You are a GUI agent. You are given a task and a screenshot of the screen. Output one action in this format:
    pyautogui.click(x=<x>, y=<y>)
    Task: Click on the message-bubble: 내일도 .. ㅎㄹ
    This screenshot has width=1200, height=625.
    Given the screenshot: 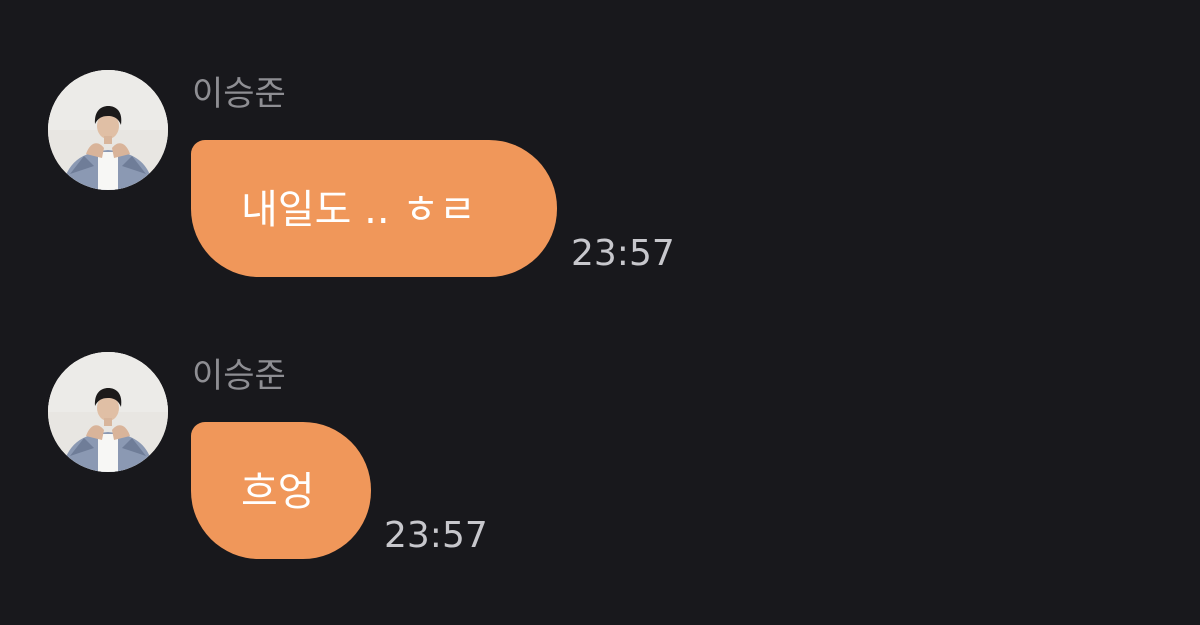 What is the action you would take?
    pyautogui.click(x=374, y=208)
    